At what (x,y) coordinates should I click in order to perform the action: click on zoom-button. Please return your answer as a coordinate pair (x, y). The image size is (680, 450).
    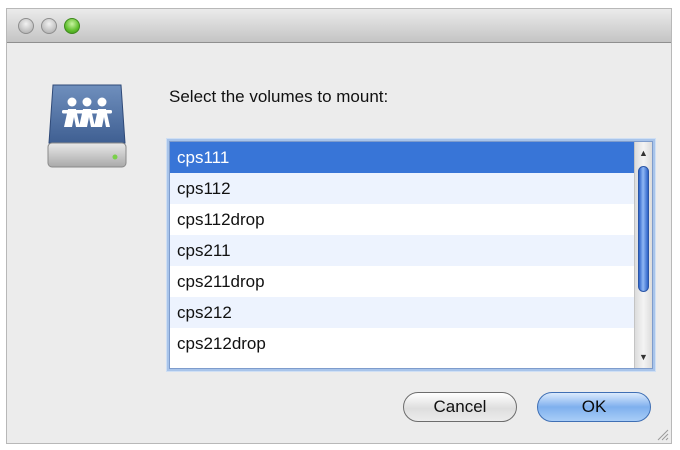
    Looking at the image, I should click on (72, 26).